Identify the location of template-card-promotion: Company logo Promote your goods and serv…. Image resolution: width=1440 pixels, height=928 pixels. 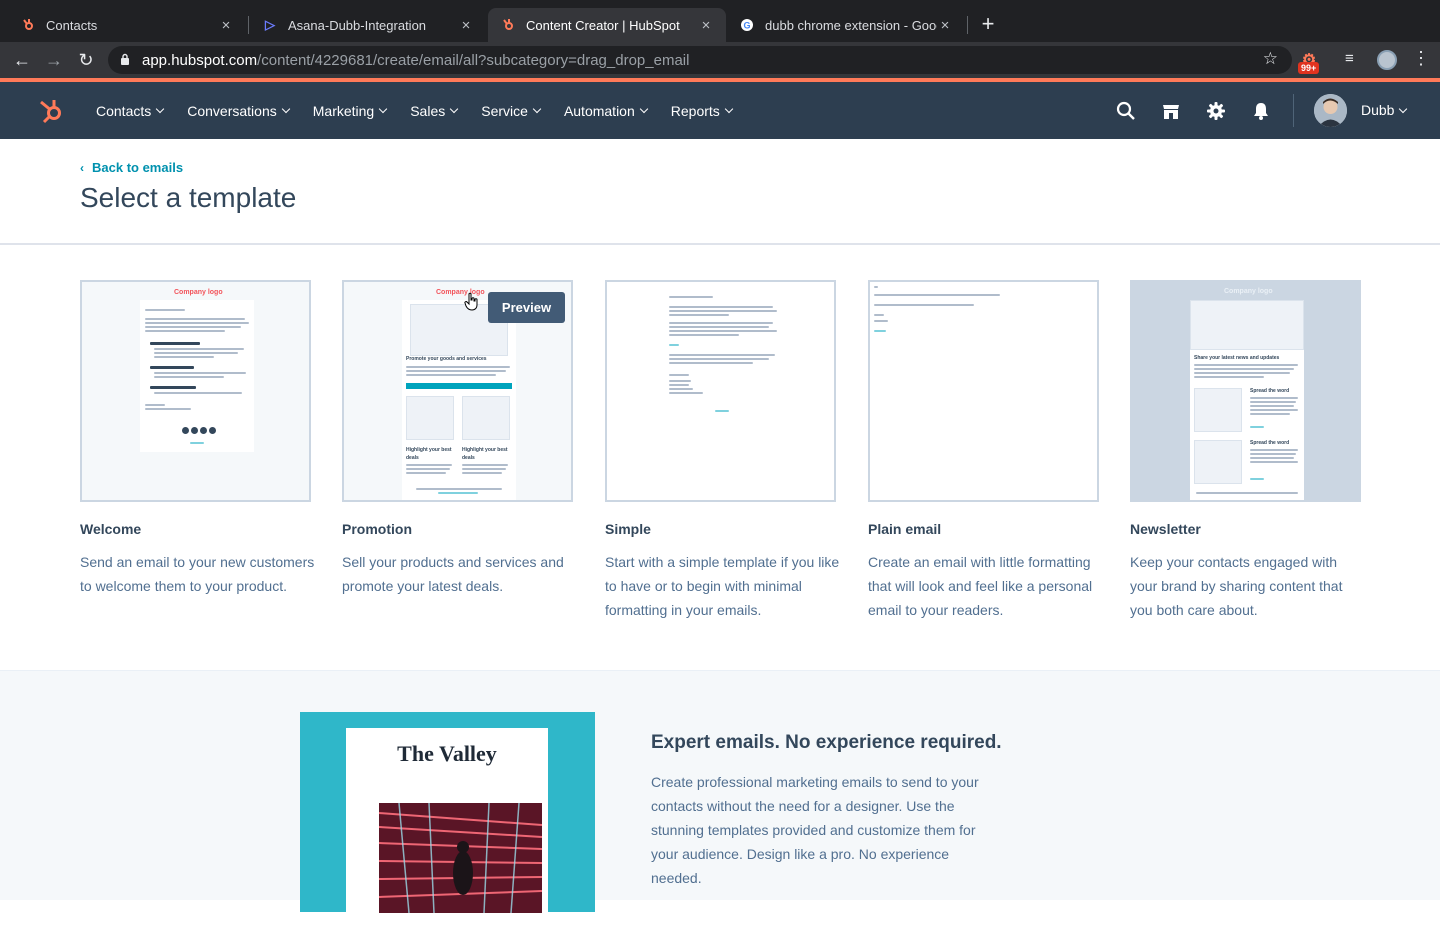
(457, 437).